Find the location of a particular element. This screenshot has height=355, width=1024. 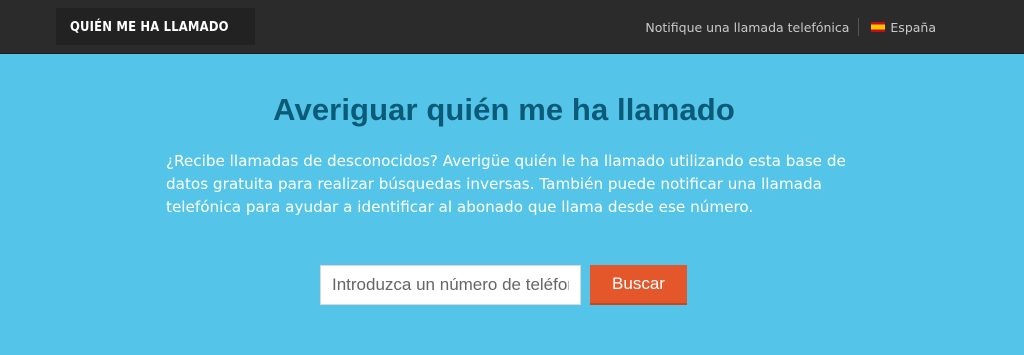

site-logo: QUIÉN ME HA LLAMADO is located at coordinates (155, 26).